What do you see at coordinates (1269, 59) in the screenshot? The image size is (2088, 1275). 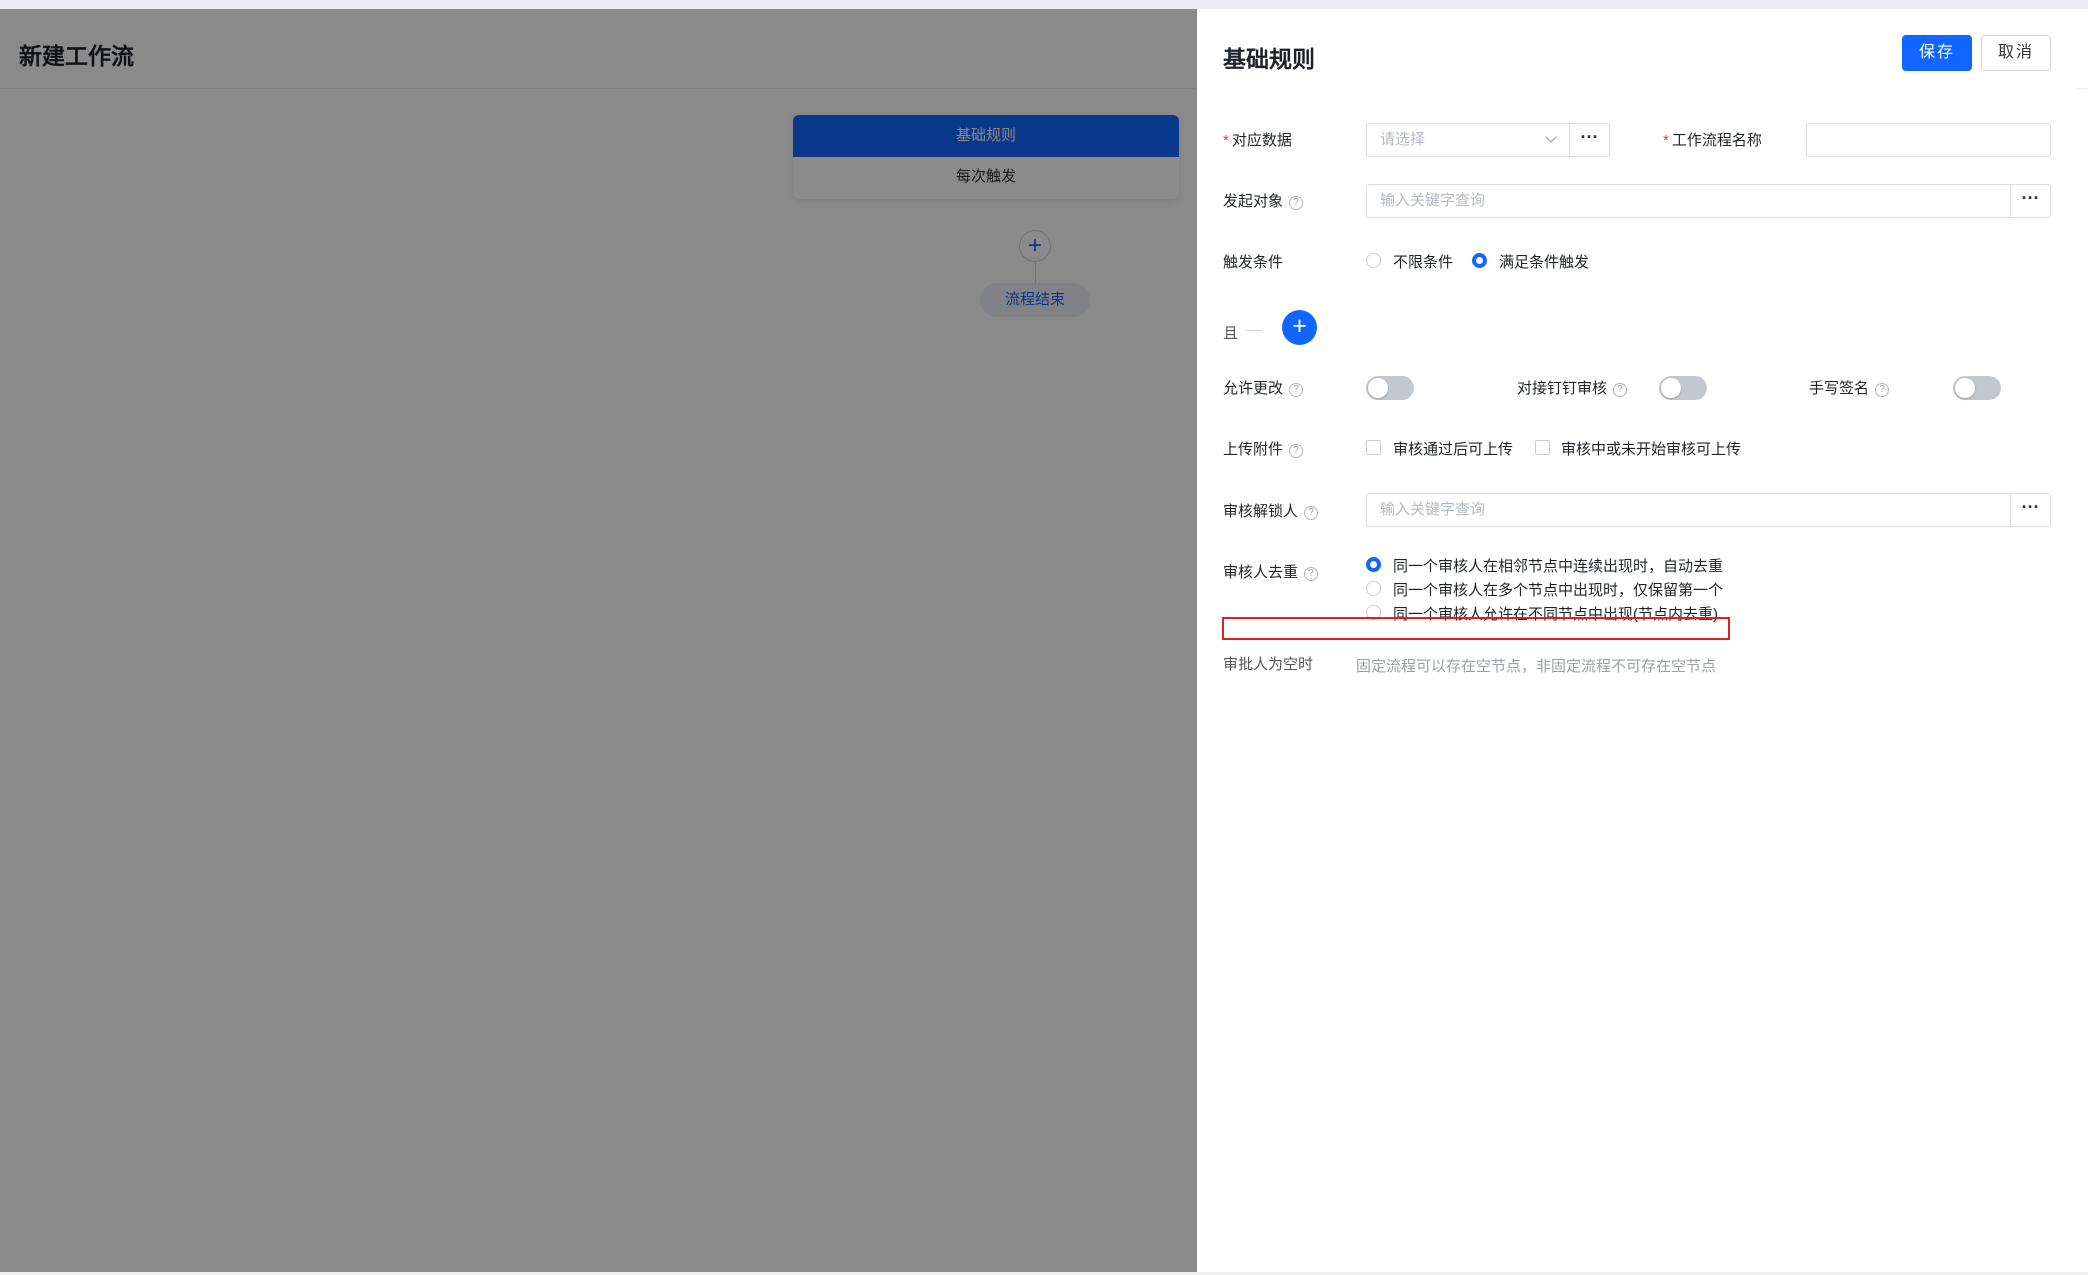 I see `drawer-title: 基础规则` at bounding box center [1269, 59].